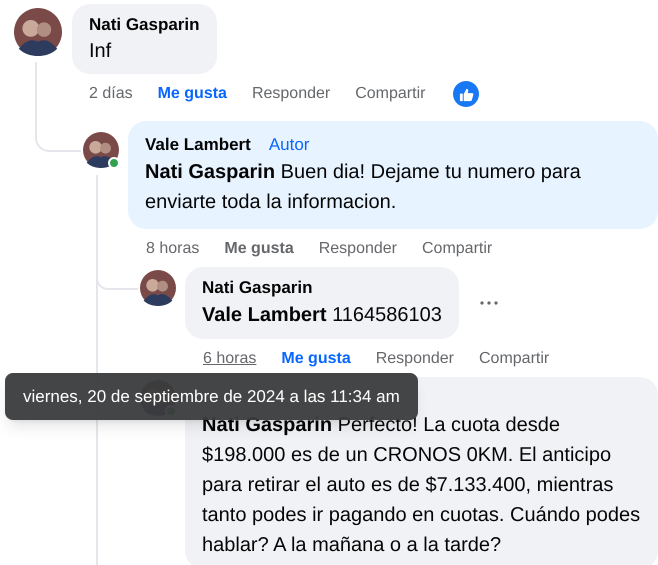 Image resolution: width=658 pixels, height=565 pixels. What do you see at coordinates (229, 359) in the screenshot?
I see `timestamp-link: 6 horas` at bounding box center [229, 359].